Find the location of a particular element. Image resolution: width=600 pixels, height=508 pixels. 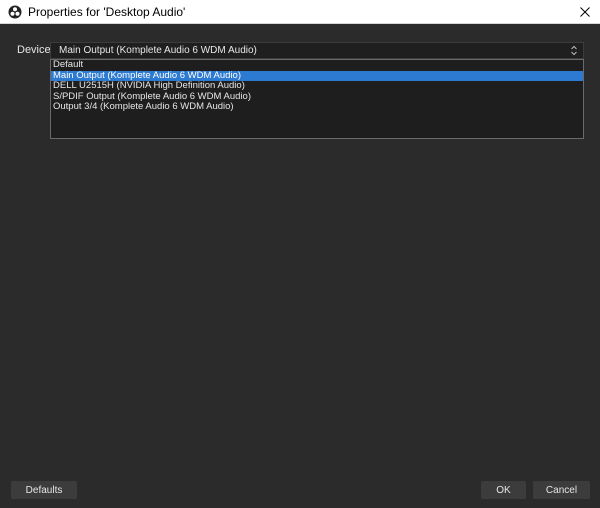

obs-logo-icon is located at coordinates (15, 12).